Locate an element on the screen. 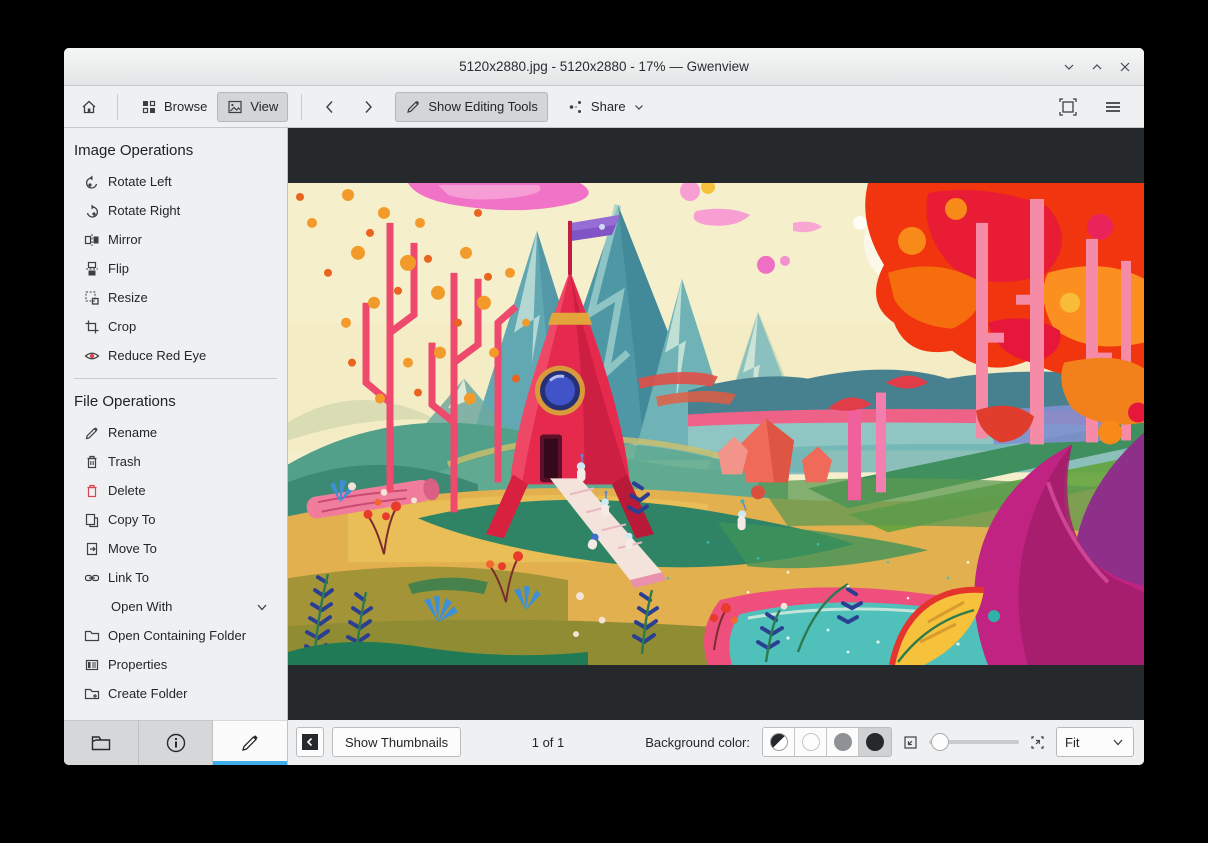 This screenshot has width=1208, height=843. mirror-icon is located at coordinates (91, 239).